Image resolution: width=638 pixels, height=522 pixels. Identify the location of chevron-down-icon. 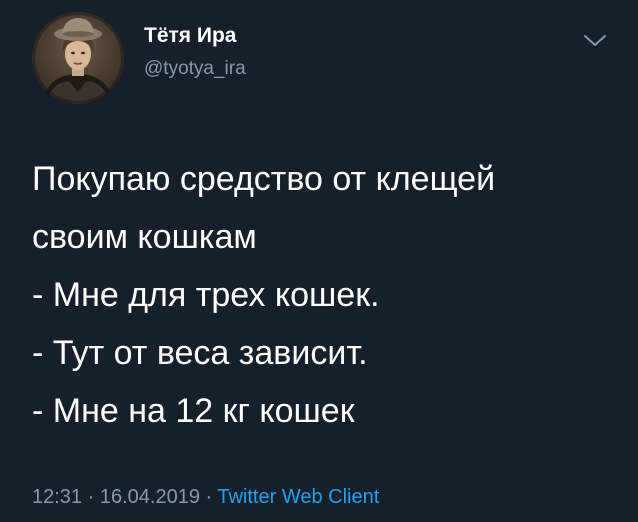
(595, 40).